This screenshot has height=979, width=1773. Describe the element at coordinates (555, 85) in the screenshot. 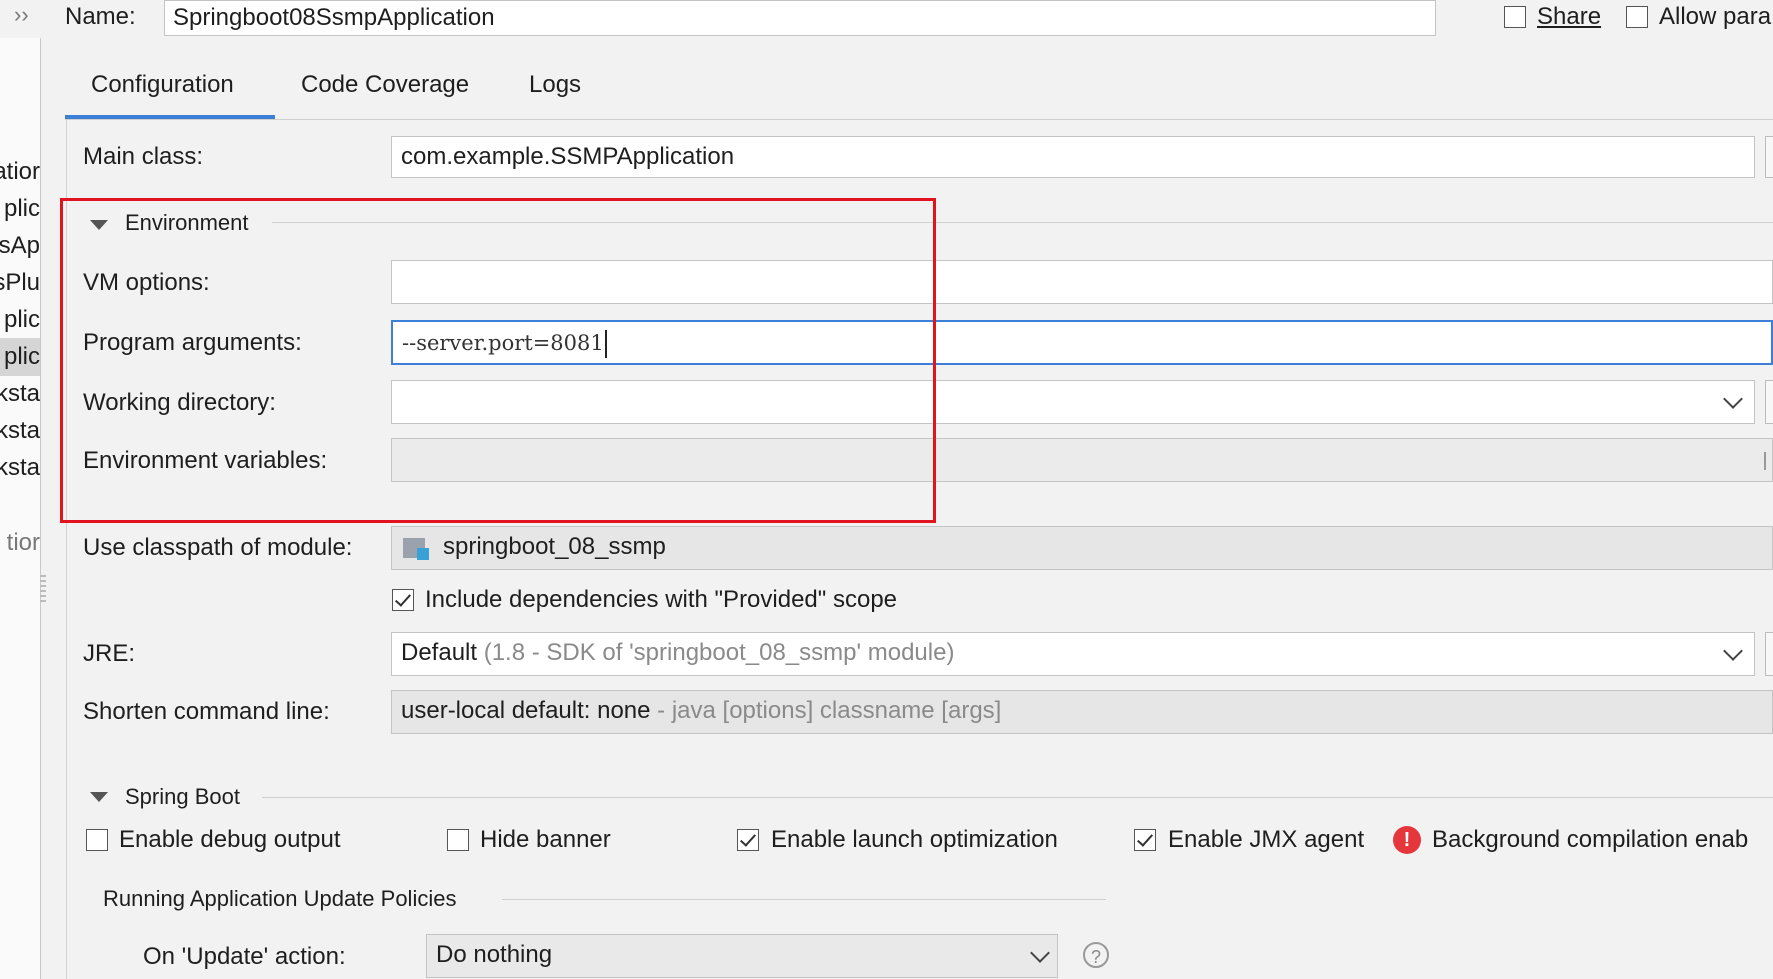

I see `tab-logs: Logs` at that location.